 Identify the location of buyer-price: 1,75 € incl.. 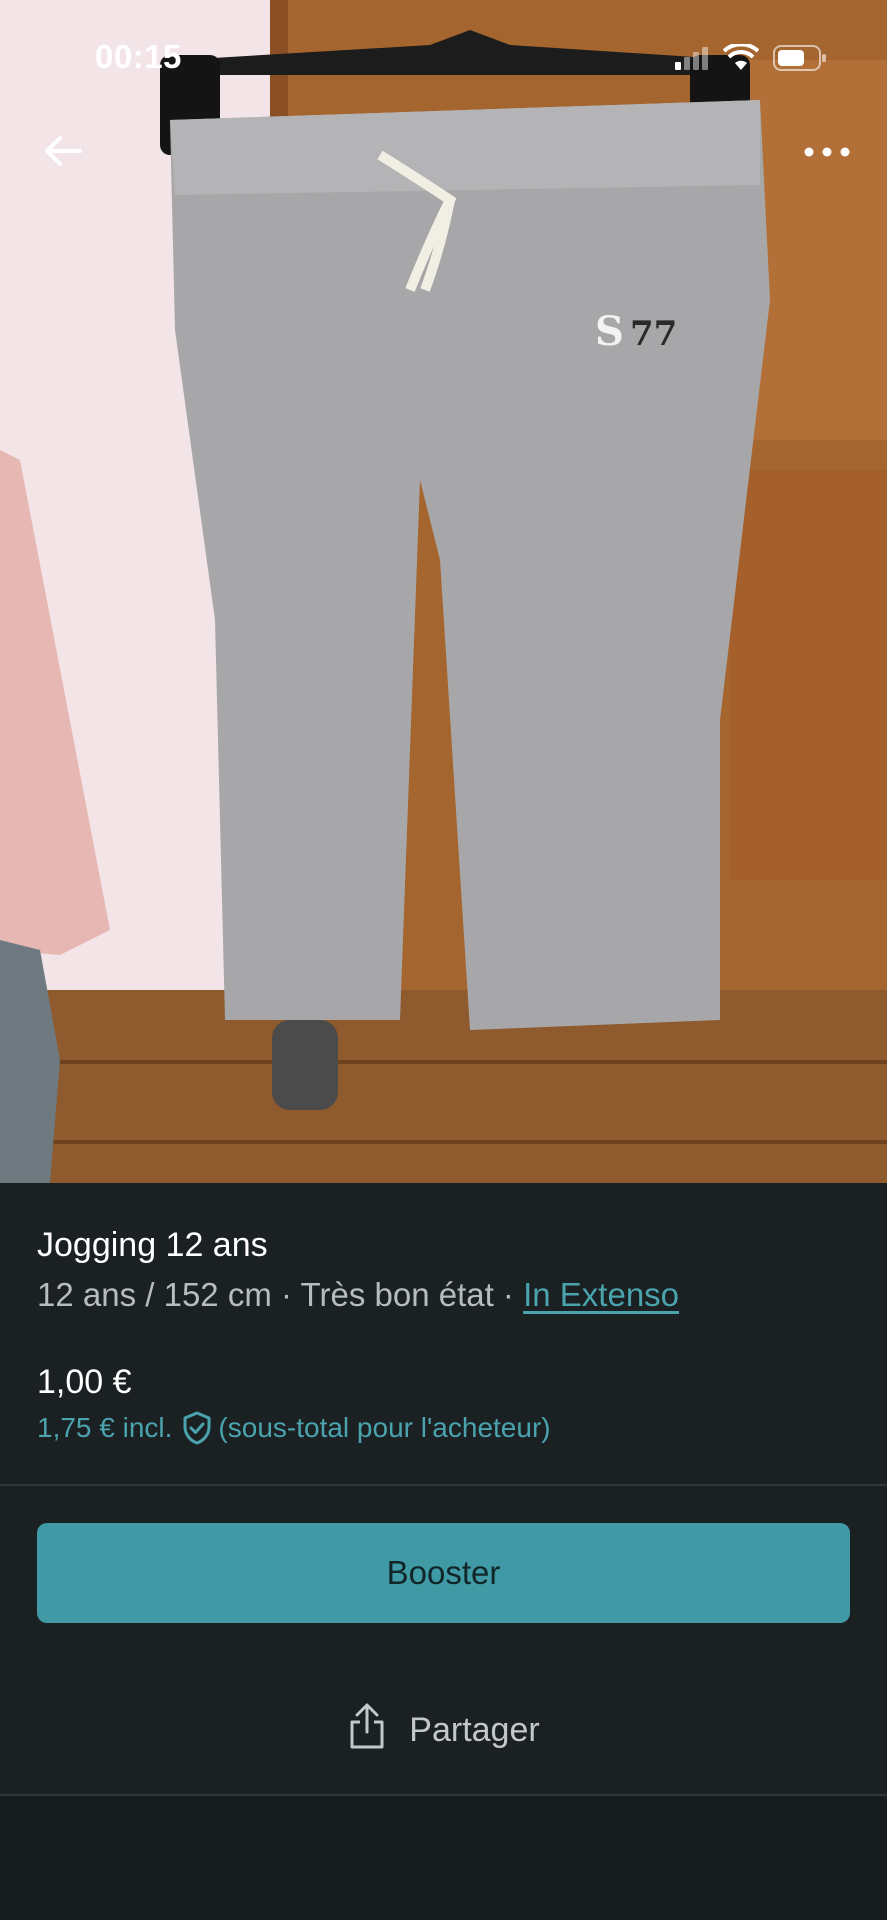
(105, 1427).